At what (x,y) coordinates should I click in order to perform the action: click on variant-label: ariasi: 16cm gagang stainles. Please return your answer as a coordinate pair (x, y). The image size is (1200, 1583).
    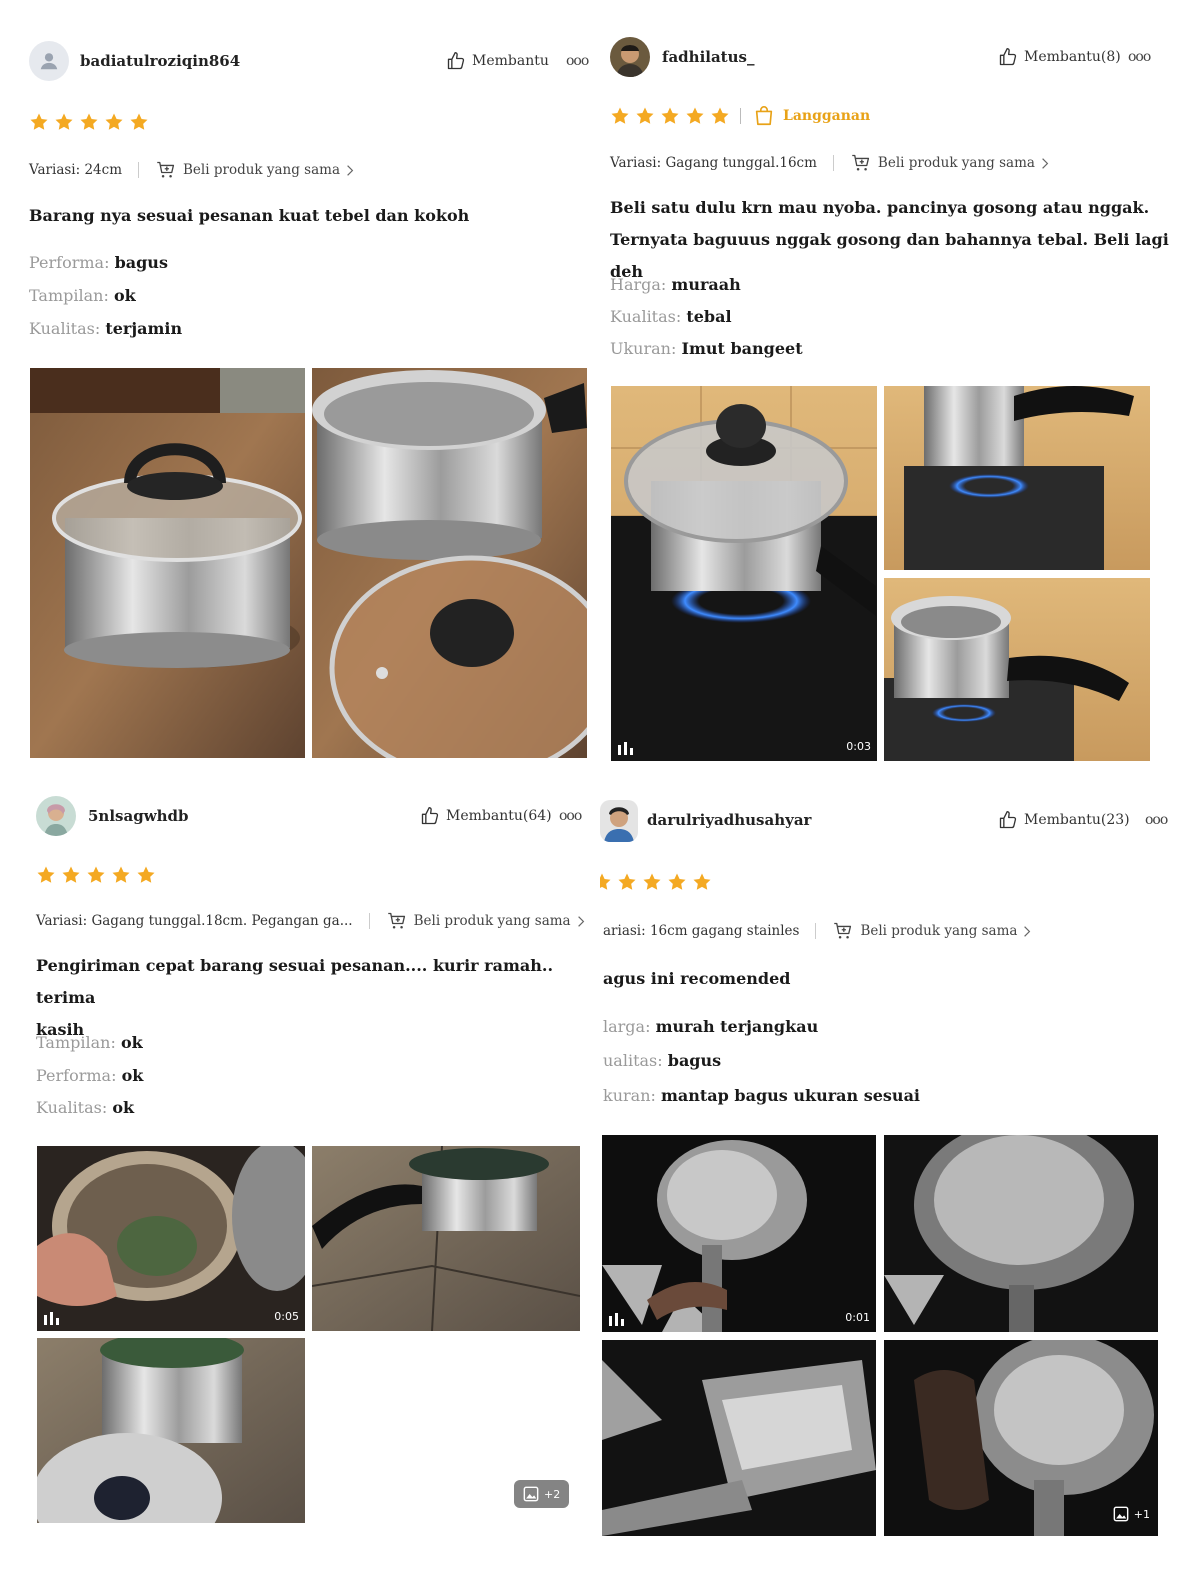
    Looking at the image, I should click on (701, 931).